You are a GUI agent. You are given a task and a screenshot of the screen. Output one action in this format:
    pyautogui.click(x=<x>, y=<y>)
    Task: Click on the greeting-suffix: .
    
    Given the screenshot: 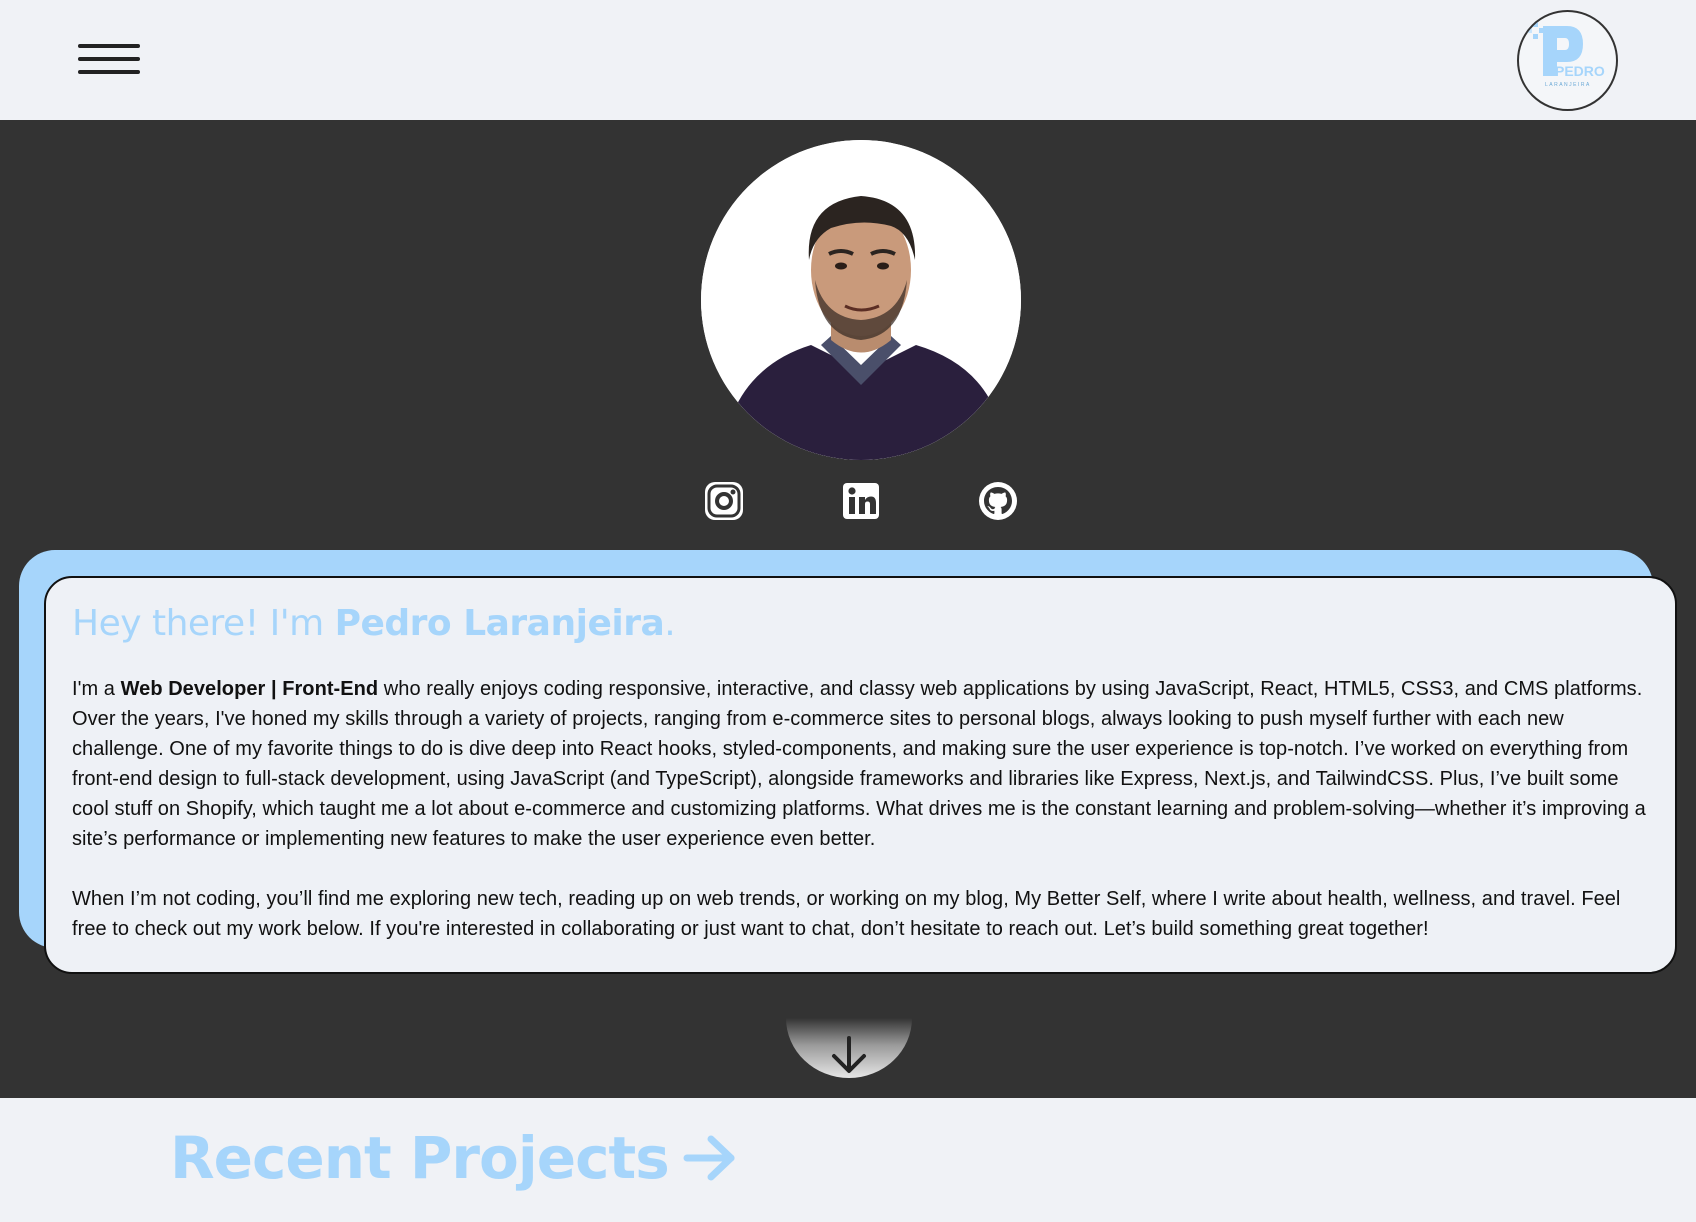 What is the action you would take?
    pyautogui.click(x=670, y=623)
    